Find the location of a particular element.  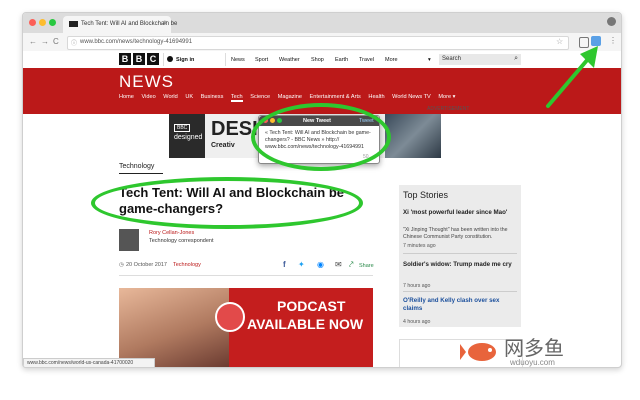

nav-sport: Sport is located at coordinates (261, 60).